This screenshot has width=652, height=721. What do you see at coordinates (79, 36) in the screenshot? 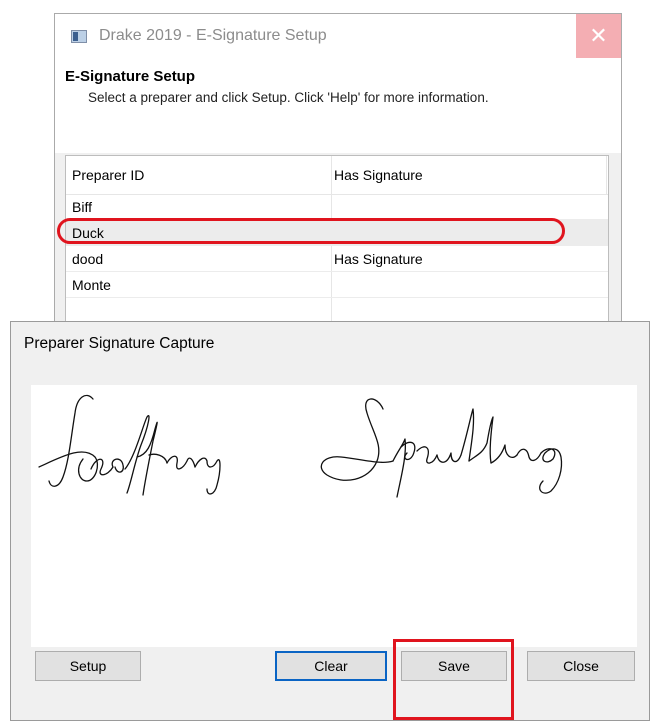
I see `app-window-icon` at bounding box center [79, 36].